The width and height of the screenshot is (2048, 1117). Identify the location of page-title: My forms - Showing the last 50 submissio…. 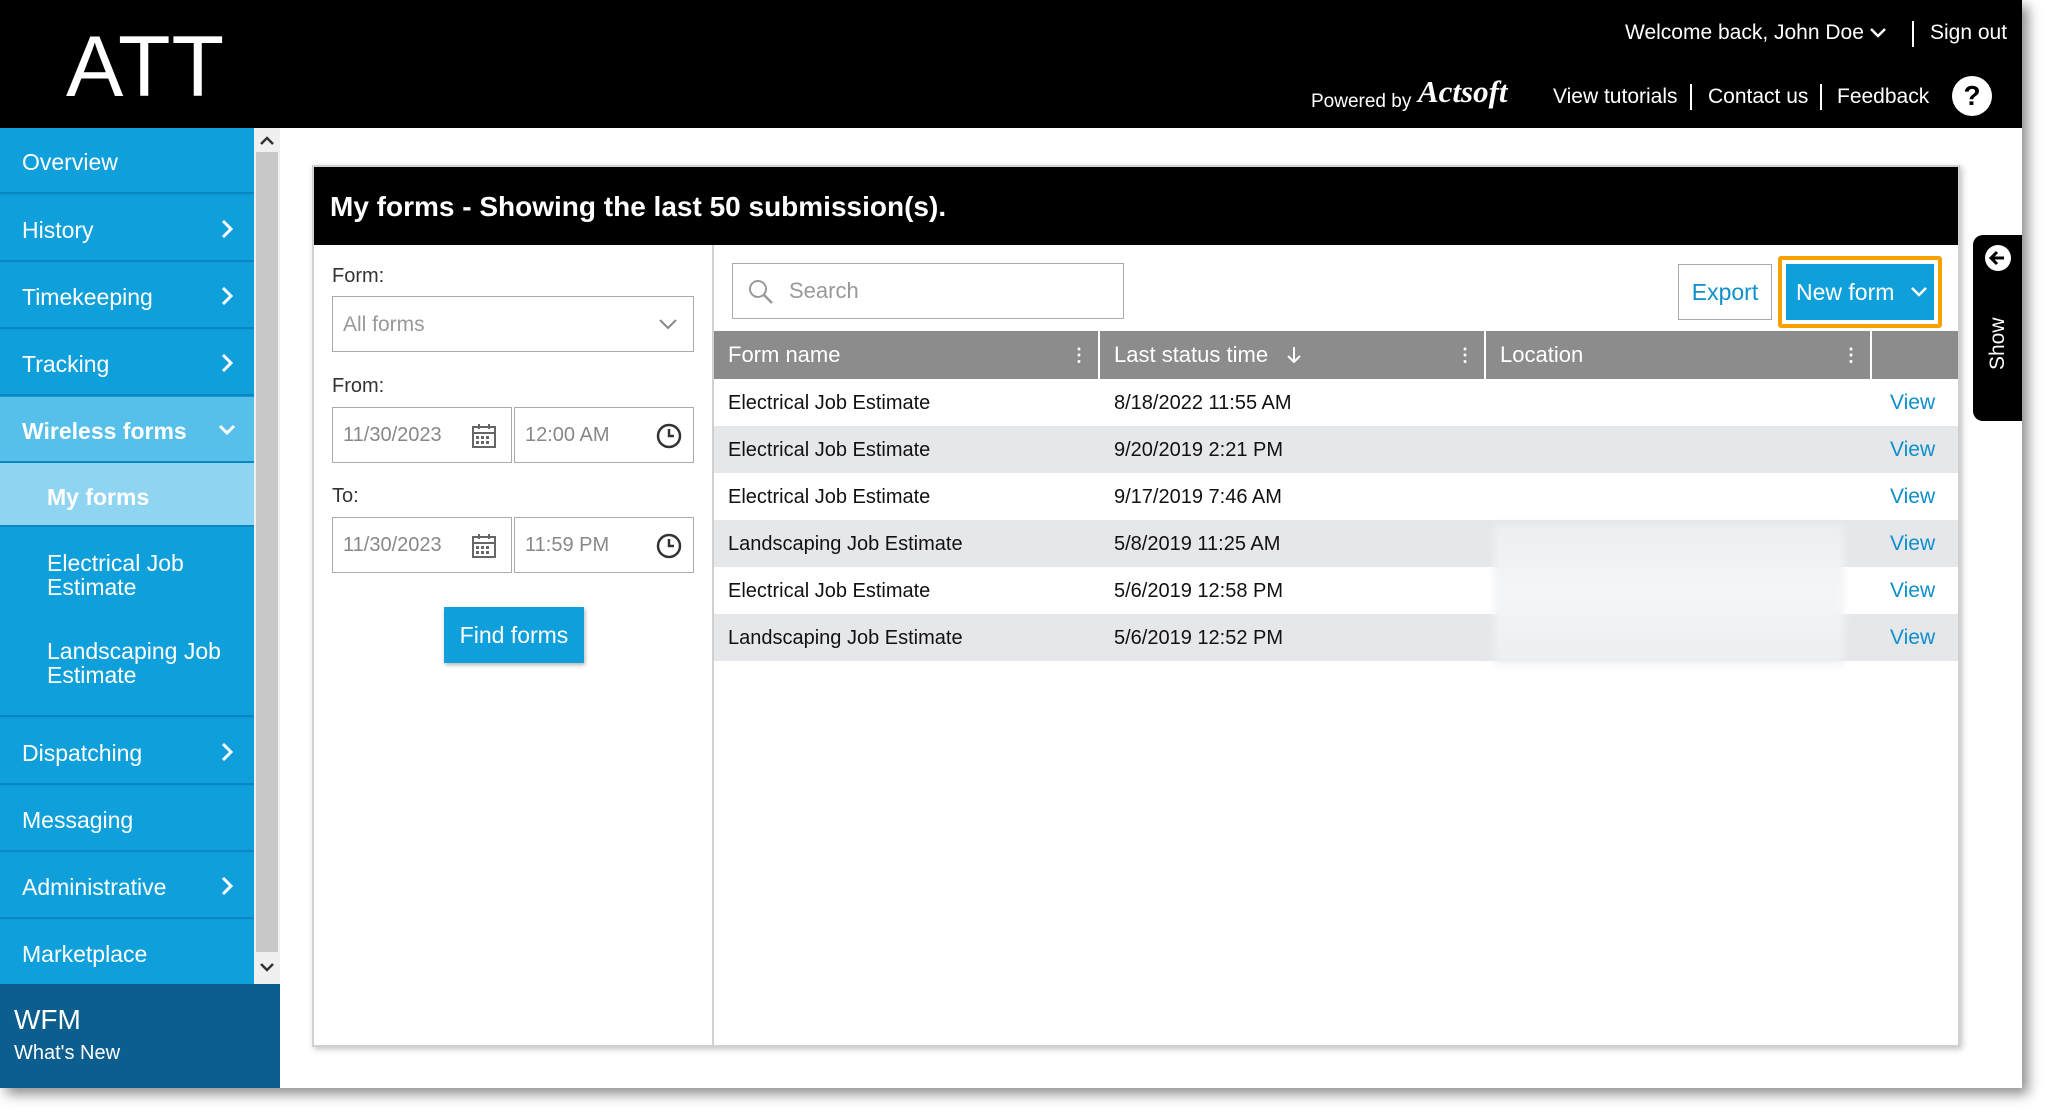
(638, 206).